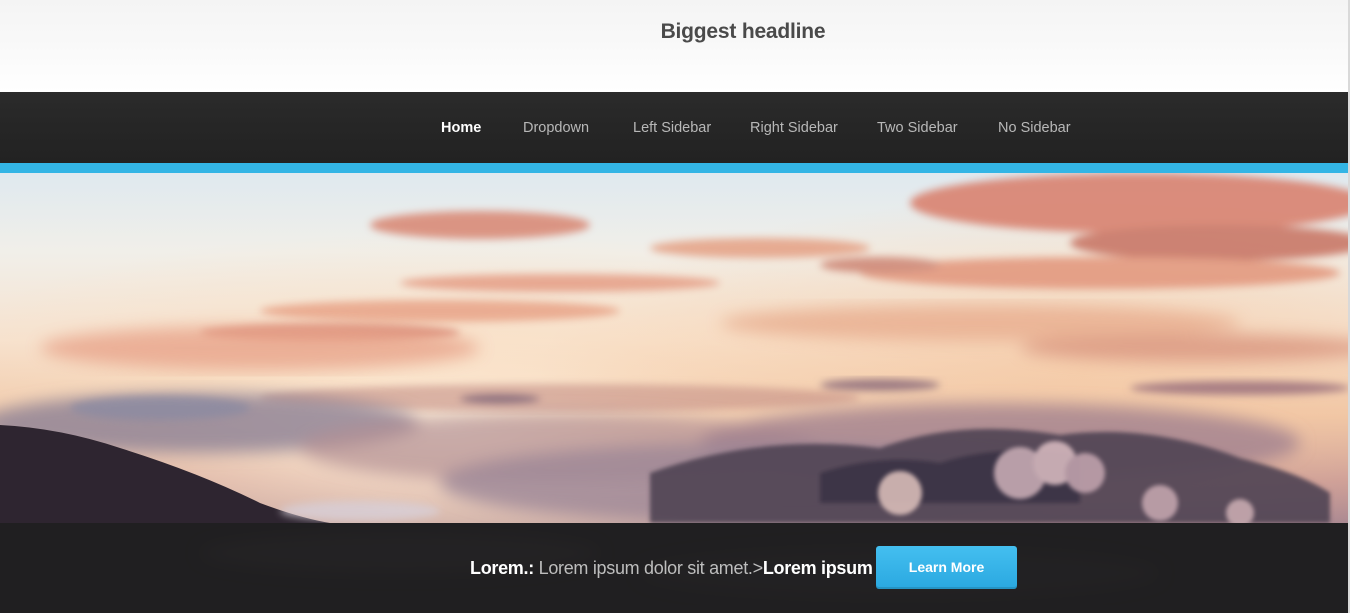 This screenshot has width=1350, height=613. Describe the element at coordinates (917, 128) in the screenshot. I see `nav-item-two-sidebar: Two Sidebar` at that location.